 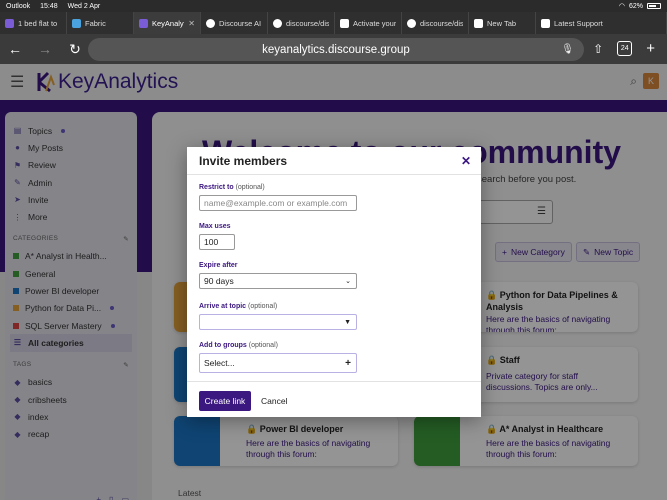 I want to click on chevron-down-icon: ⌄, so click(x=348, y=281).